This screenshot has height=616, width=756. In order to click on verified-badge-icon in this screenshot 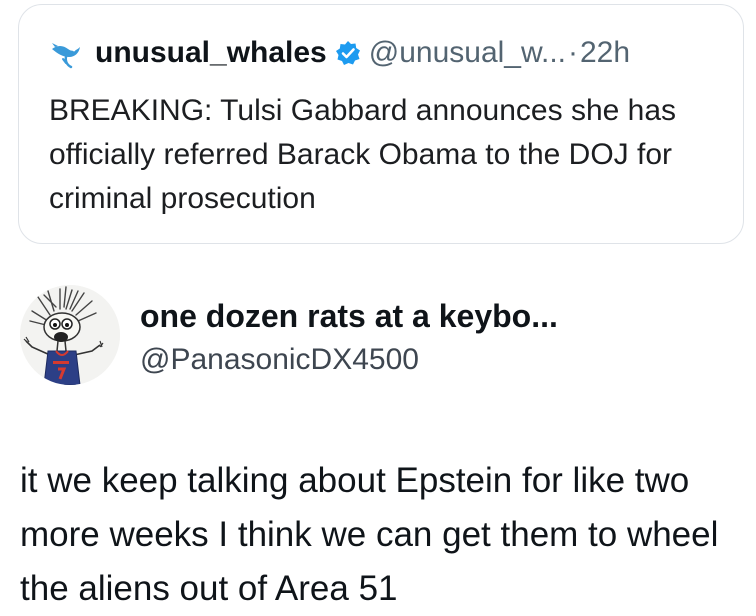, I will do `click(348, 53)`.